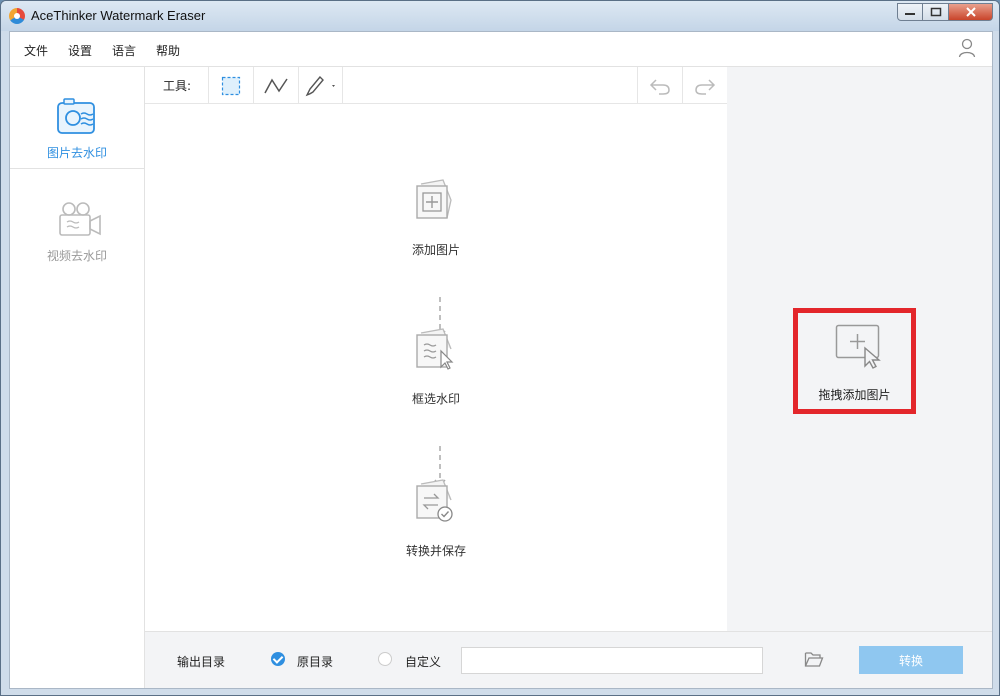 The width and height of the screenshot is (1000, 696). What do you see at coordinates (814, 660) in the screenshot?
I see `folder-icon` at bounding box center [814, 660].